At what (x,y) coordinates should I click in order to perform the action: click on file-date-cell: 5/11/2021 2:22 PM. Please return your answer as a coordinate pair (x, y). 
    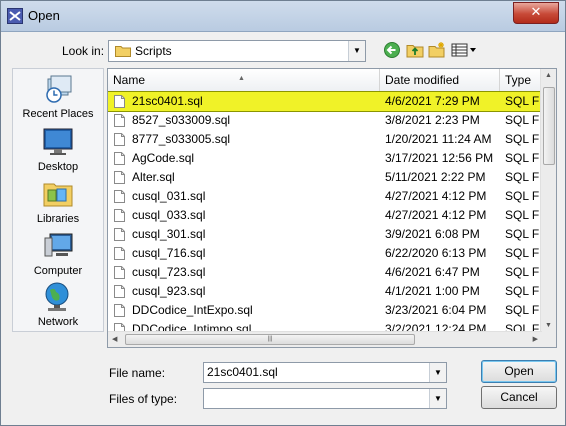
    Looking at the image, I should click on (435, 177).